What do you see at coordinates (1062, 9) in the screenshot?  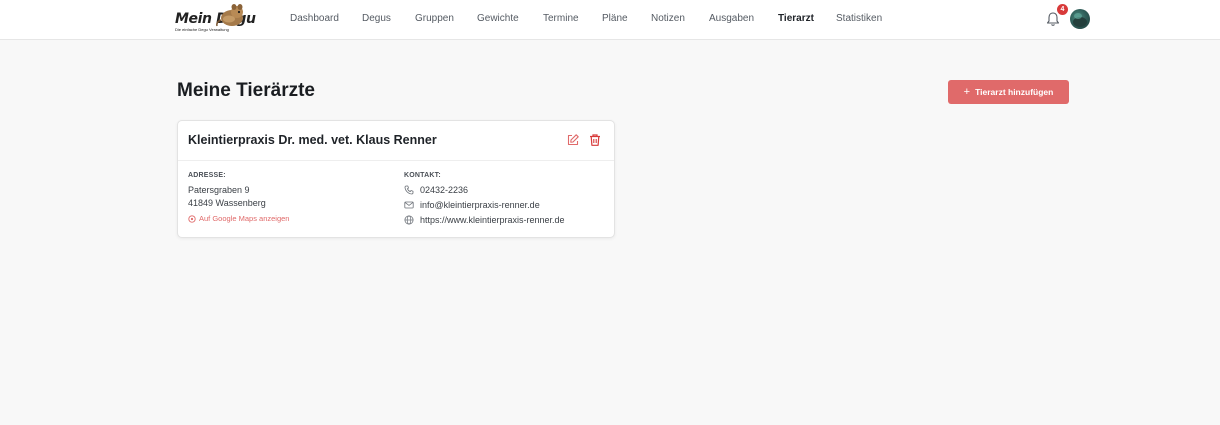 I see `notification-badge: 4` at bounding box center [1062, 9].